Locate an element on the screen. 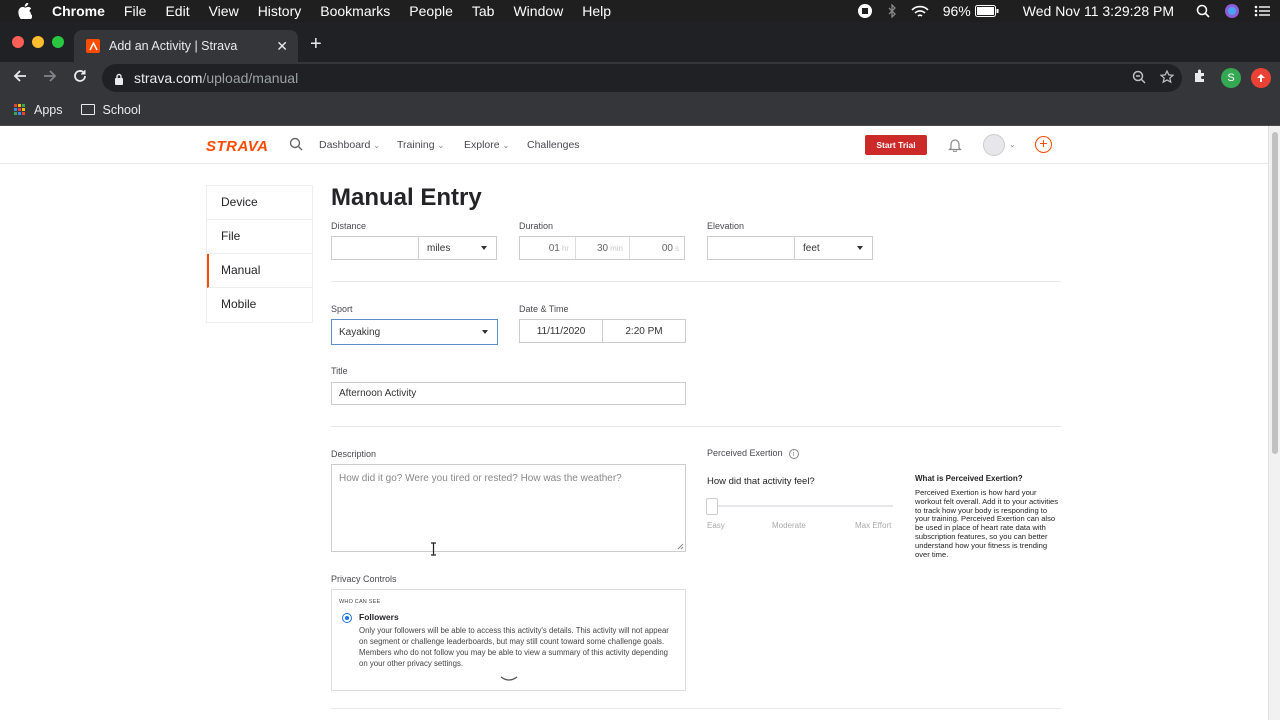 The width and height of the screenshot is (1280, 720). text-cursor-icon is located at coordinates (433, 549).